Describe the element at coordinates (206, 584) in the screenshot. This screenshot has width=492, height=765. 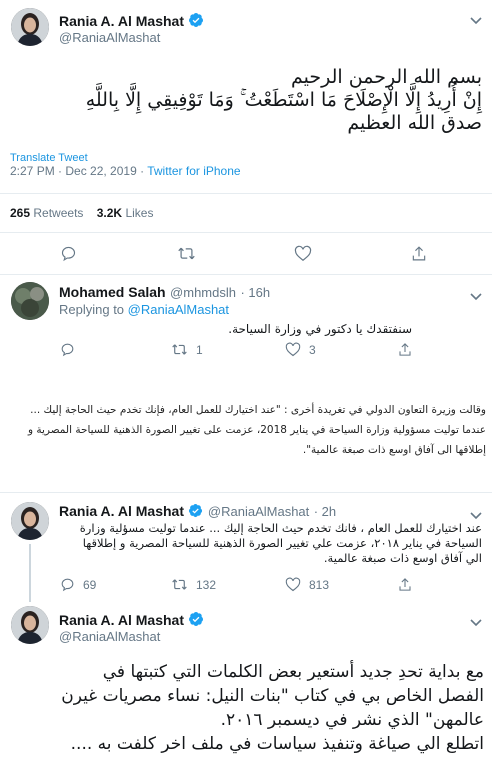
I see `retweet-count: 132` at that location.